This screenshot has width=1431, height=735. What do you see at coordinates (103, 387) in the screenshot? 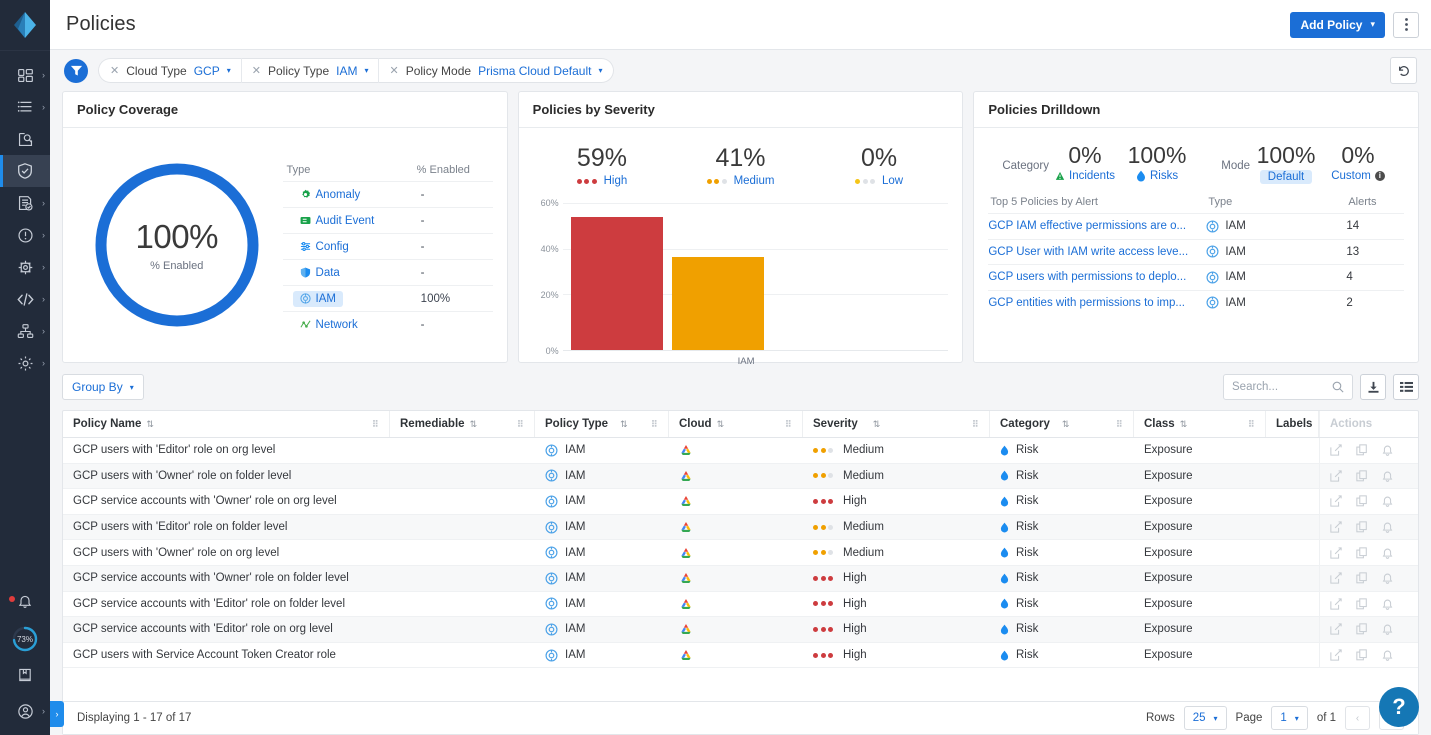
I see `group-by-button: Group By ▾` at bounding box center [103, 387].